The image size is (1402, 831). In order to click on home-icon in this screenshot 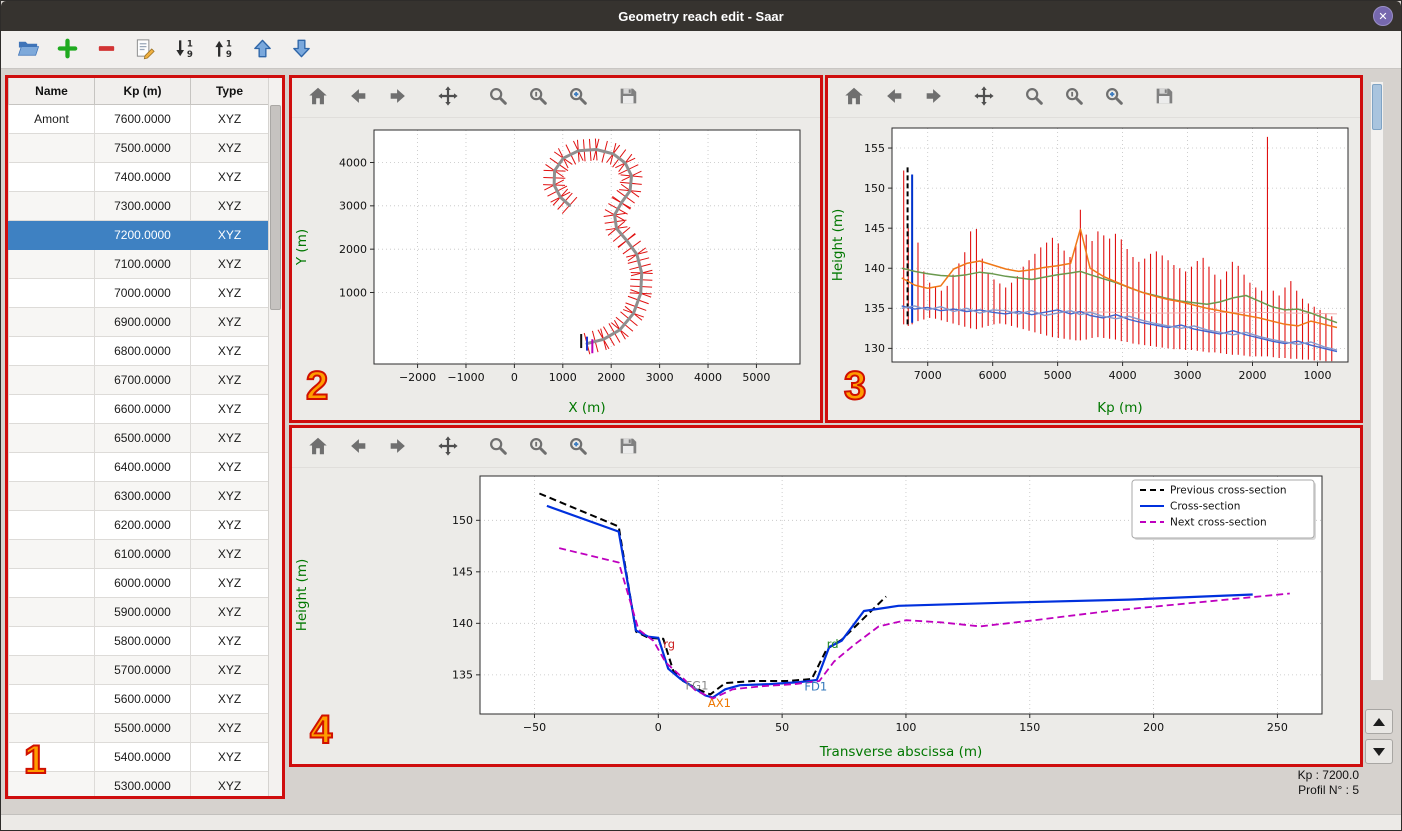, I will do `click(318, 97)`.